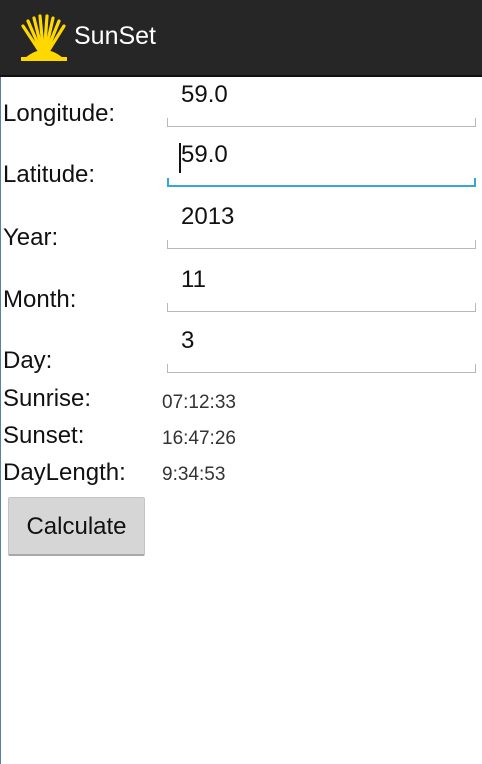 The width and height of the screenshot is (482, 764). I want to click on sunrise-logo-icon, so click(44, 37).